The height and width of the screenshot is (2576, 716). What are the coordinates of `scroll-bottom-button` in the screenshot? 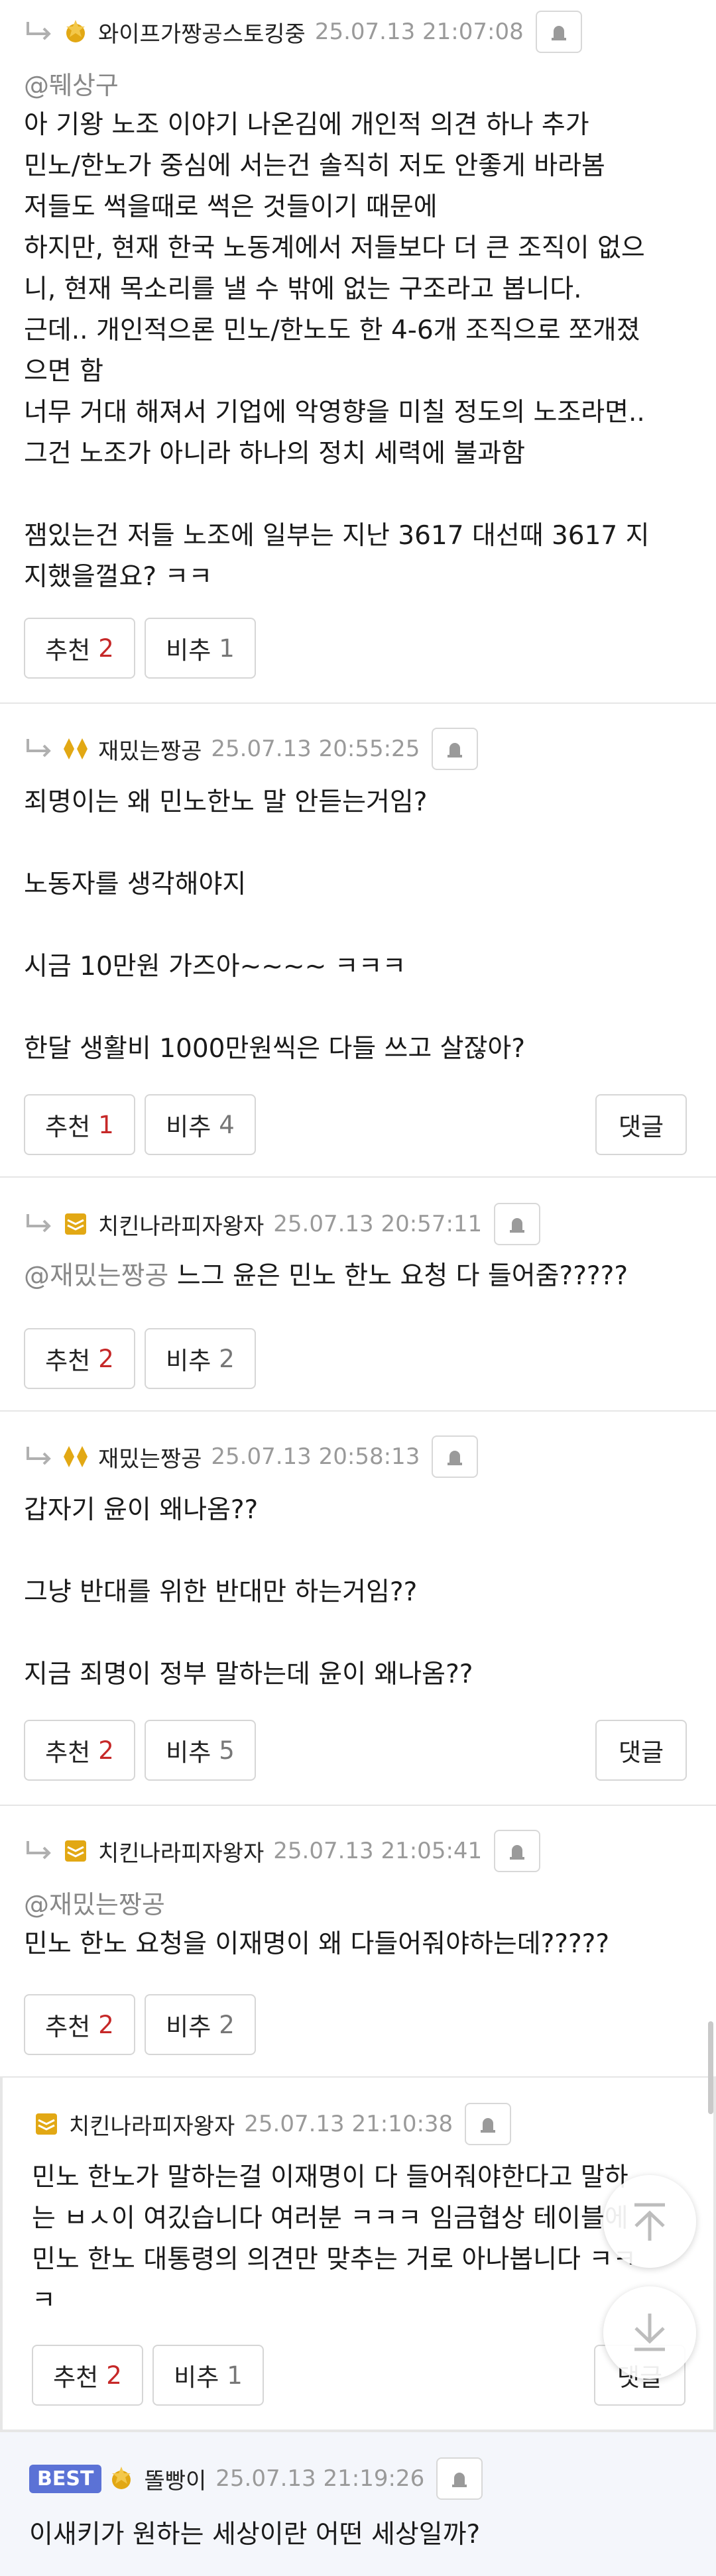 It's located at (649, 2332).